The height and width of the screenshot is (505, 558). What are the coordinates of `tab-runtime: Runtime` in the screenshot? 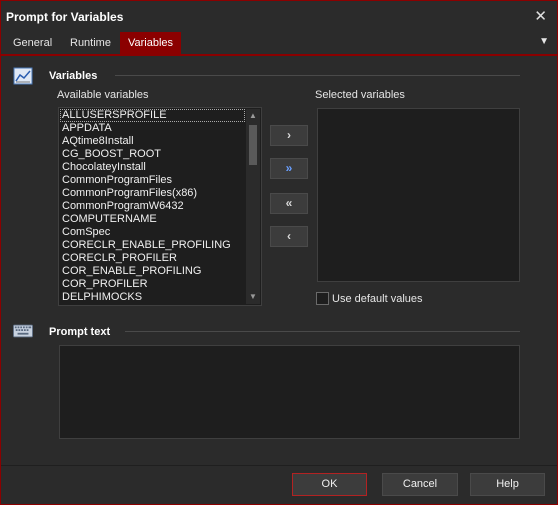 It's located at (90, 43).